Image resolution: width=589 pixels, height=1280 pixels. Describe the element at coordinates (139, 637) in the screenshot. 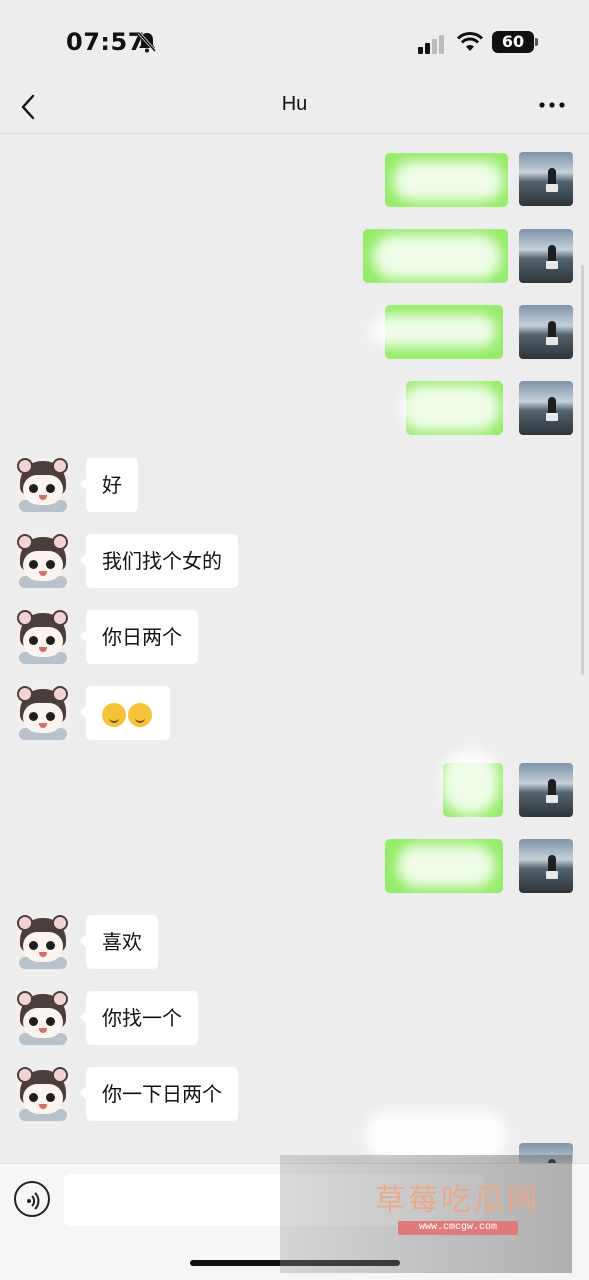

I see `received-message-bubble: 你日两个` at that location.